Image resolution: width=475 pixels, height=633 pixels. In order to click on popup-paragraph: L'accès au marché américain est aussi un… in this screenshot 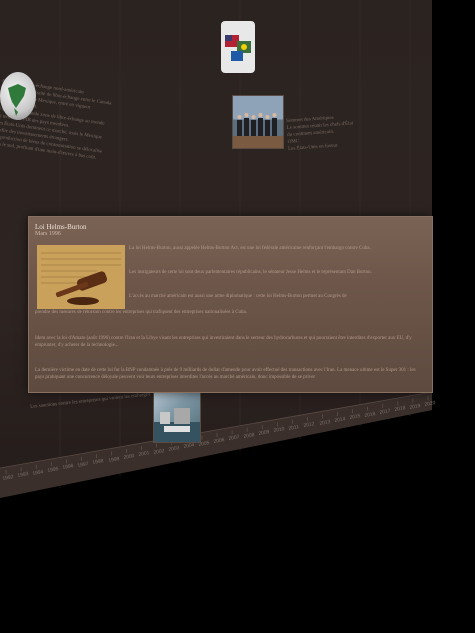, I will do `click(238, 296)`.